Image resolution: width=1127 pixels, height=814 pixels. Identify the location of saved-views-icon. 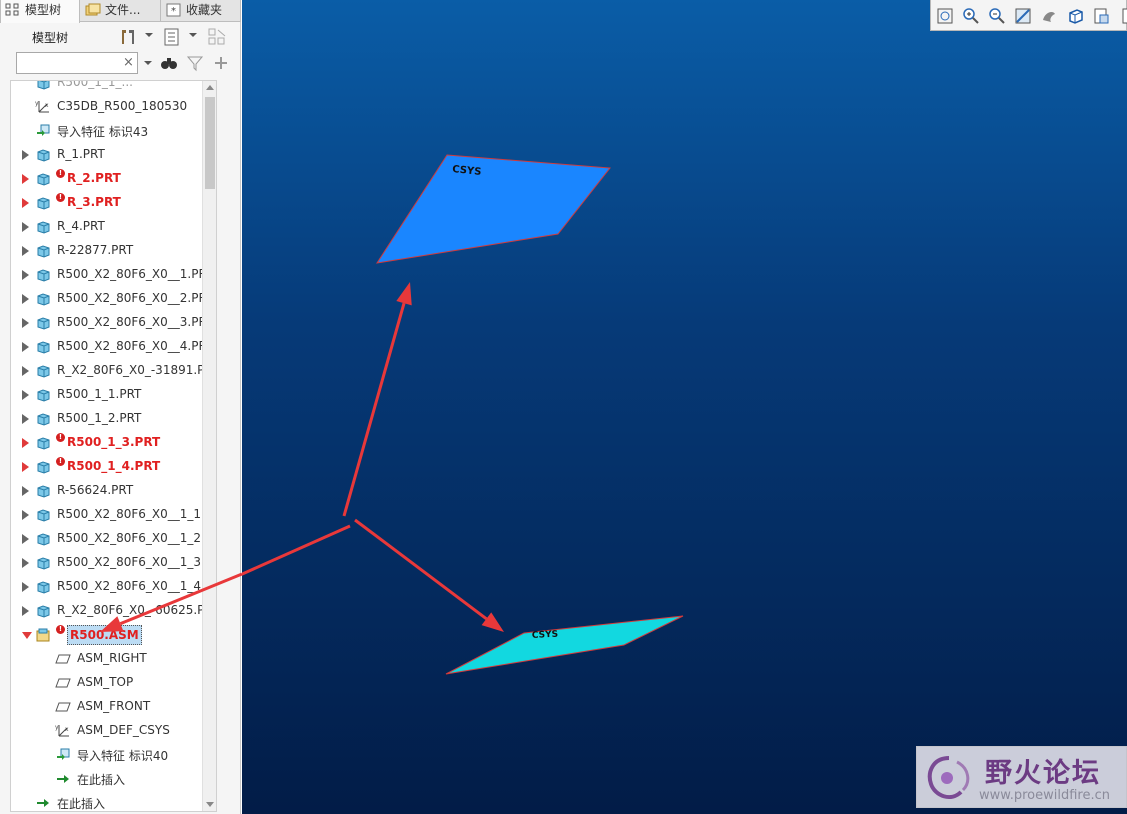
(1101, 16).